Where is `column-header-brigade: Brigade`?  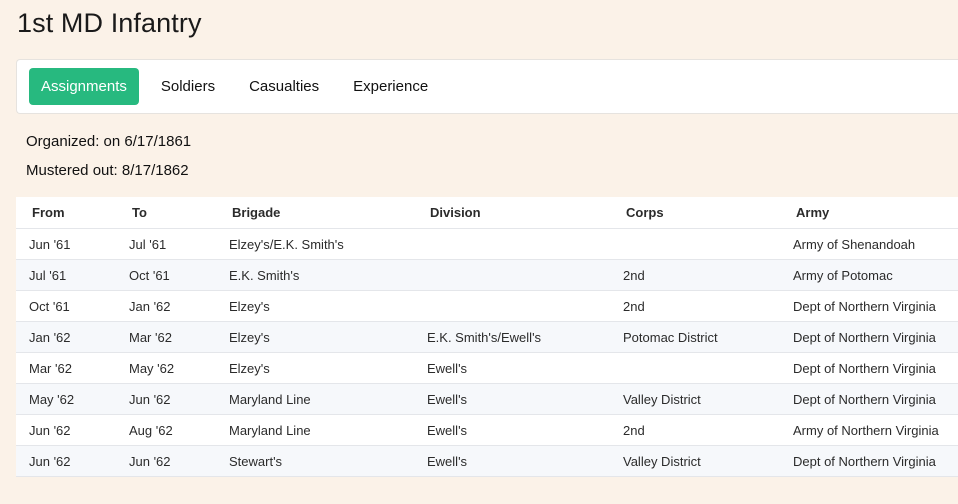
column-header-brigade: Brigade is located at coordinates (315, 213).